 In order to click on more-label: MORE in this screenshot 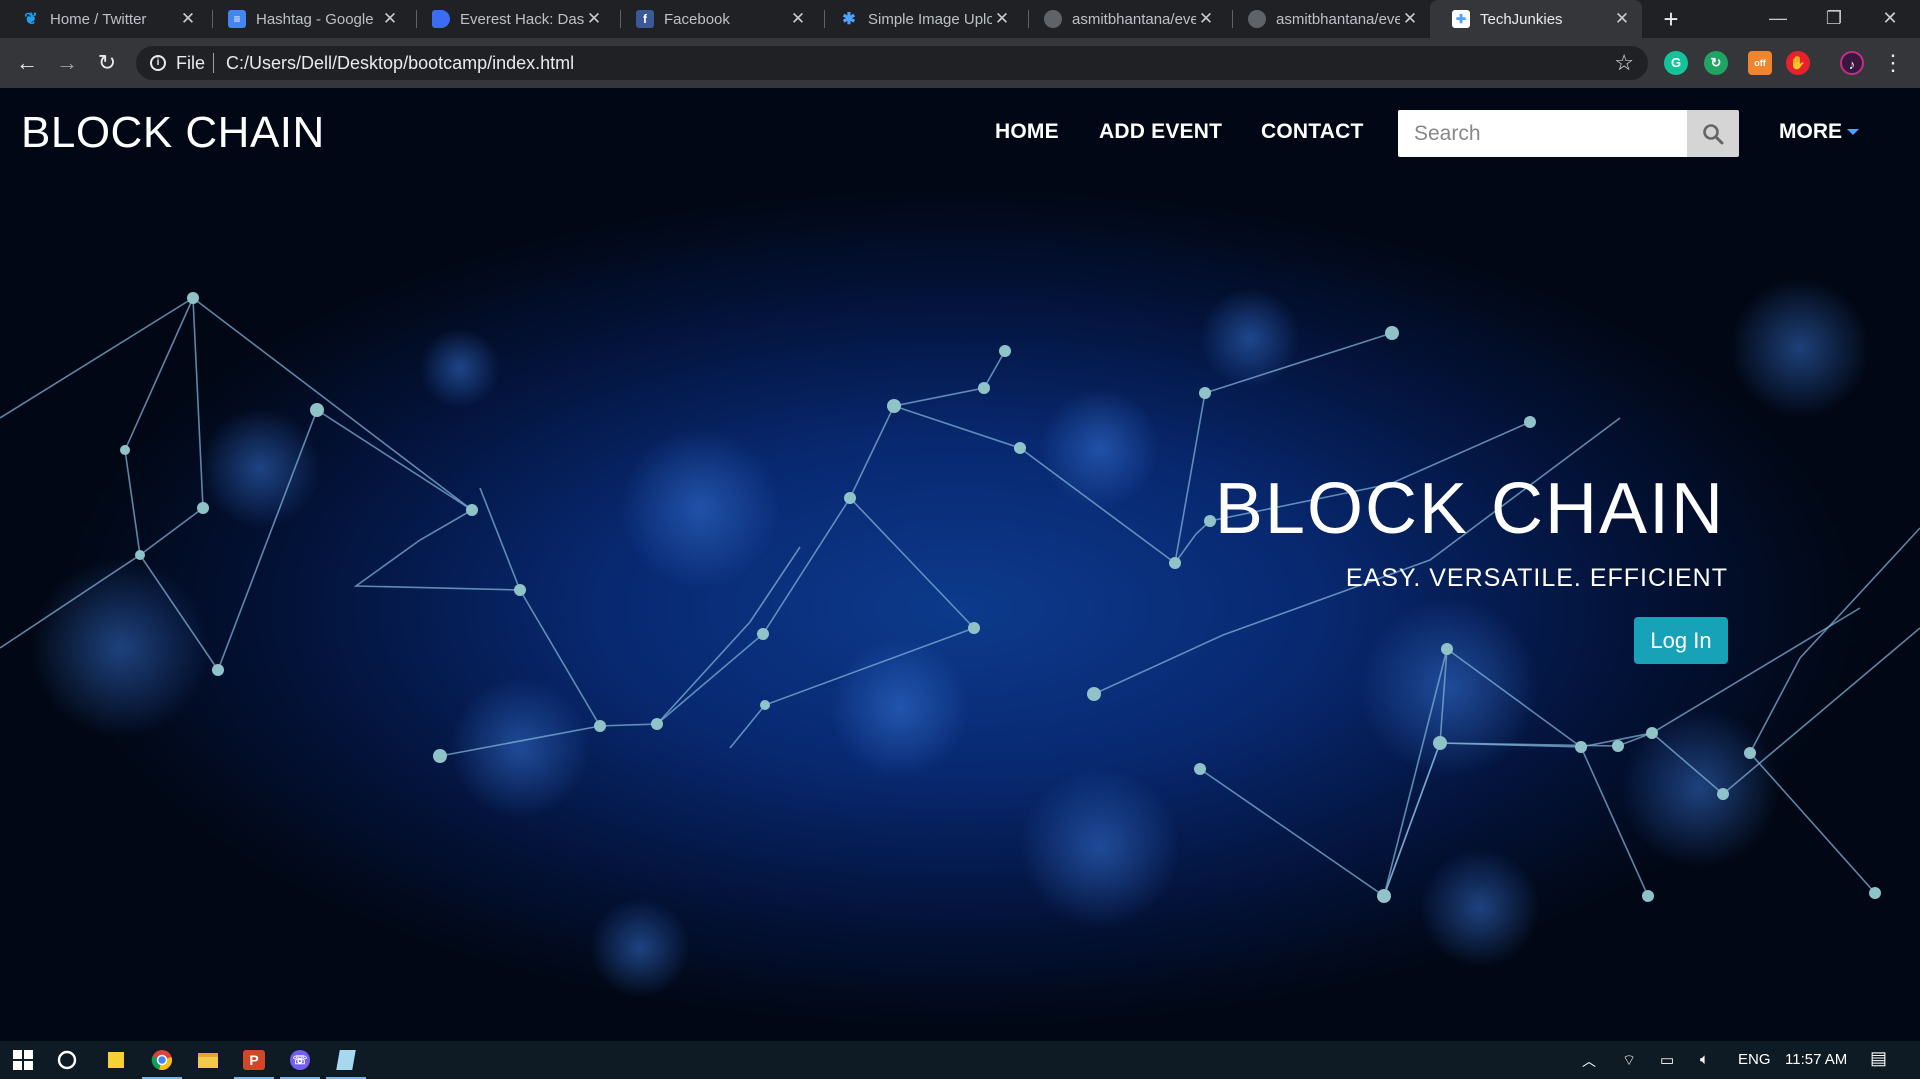, I will do `click(1810, 131)`.